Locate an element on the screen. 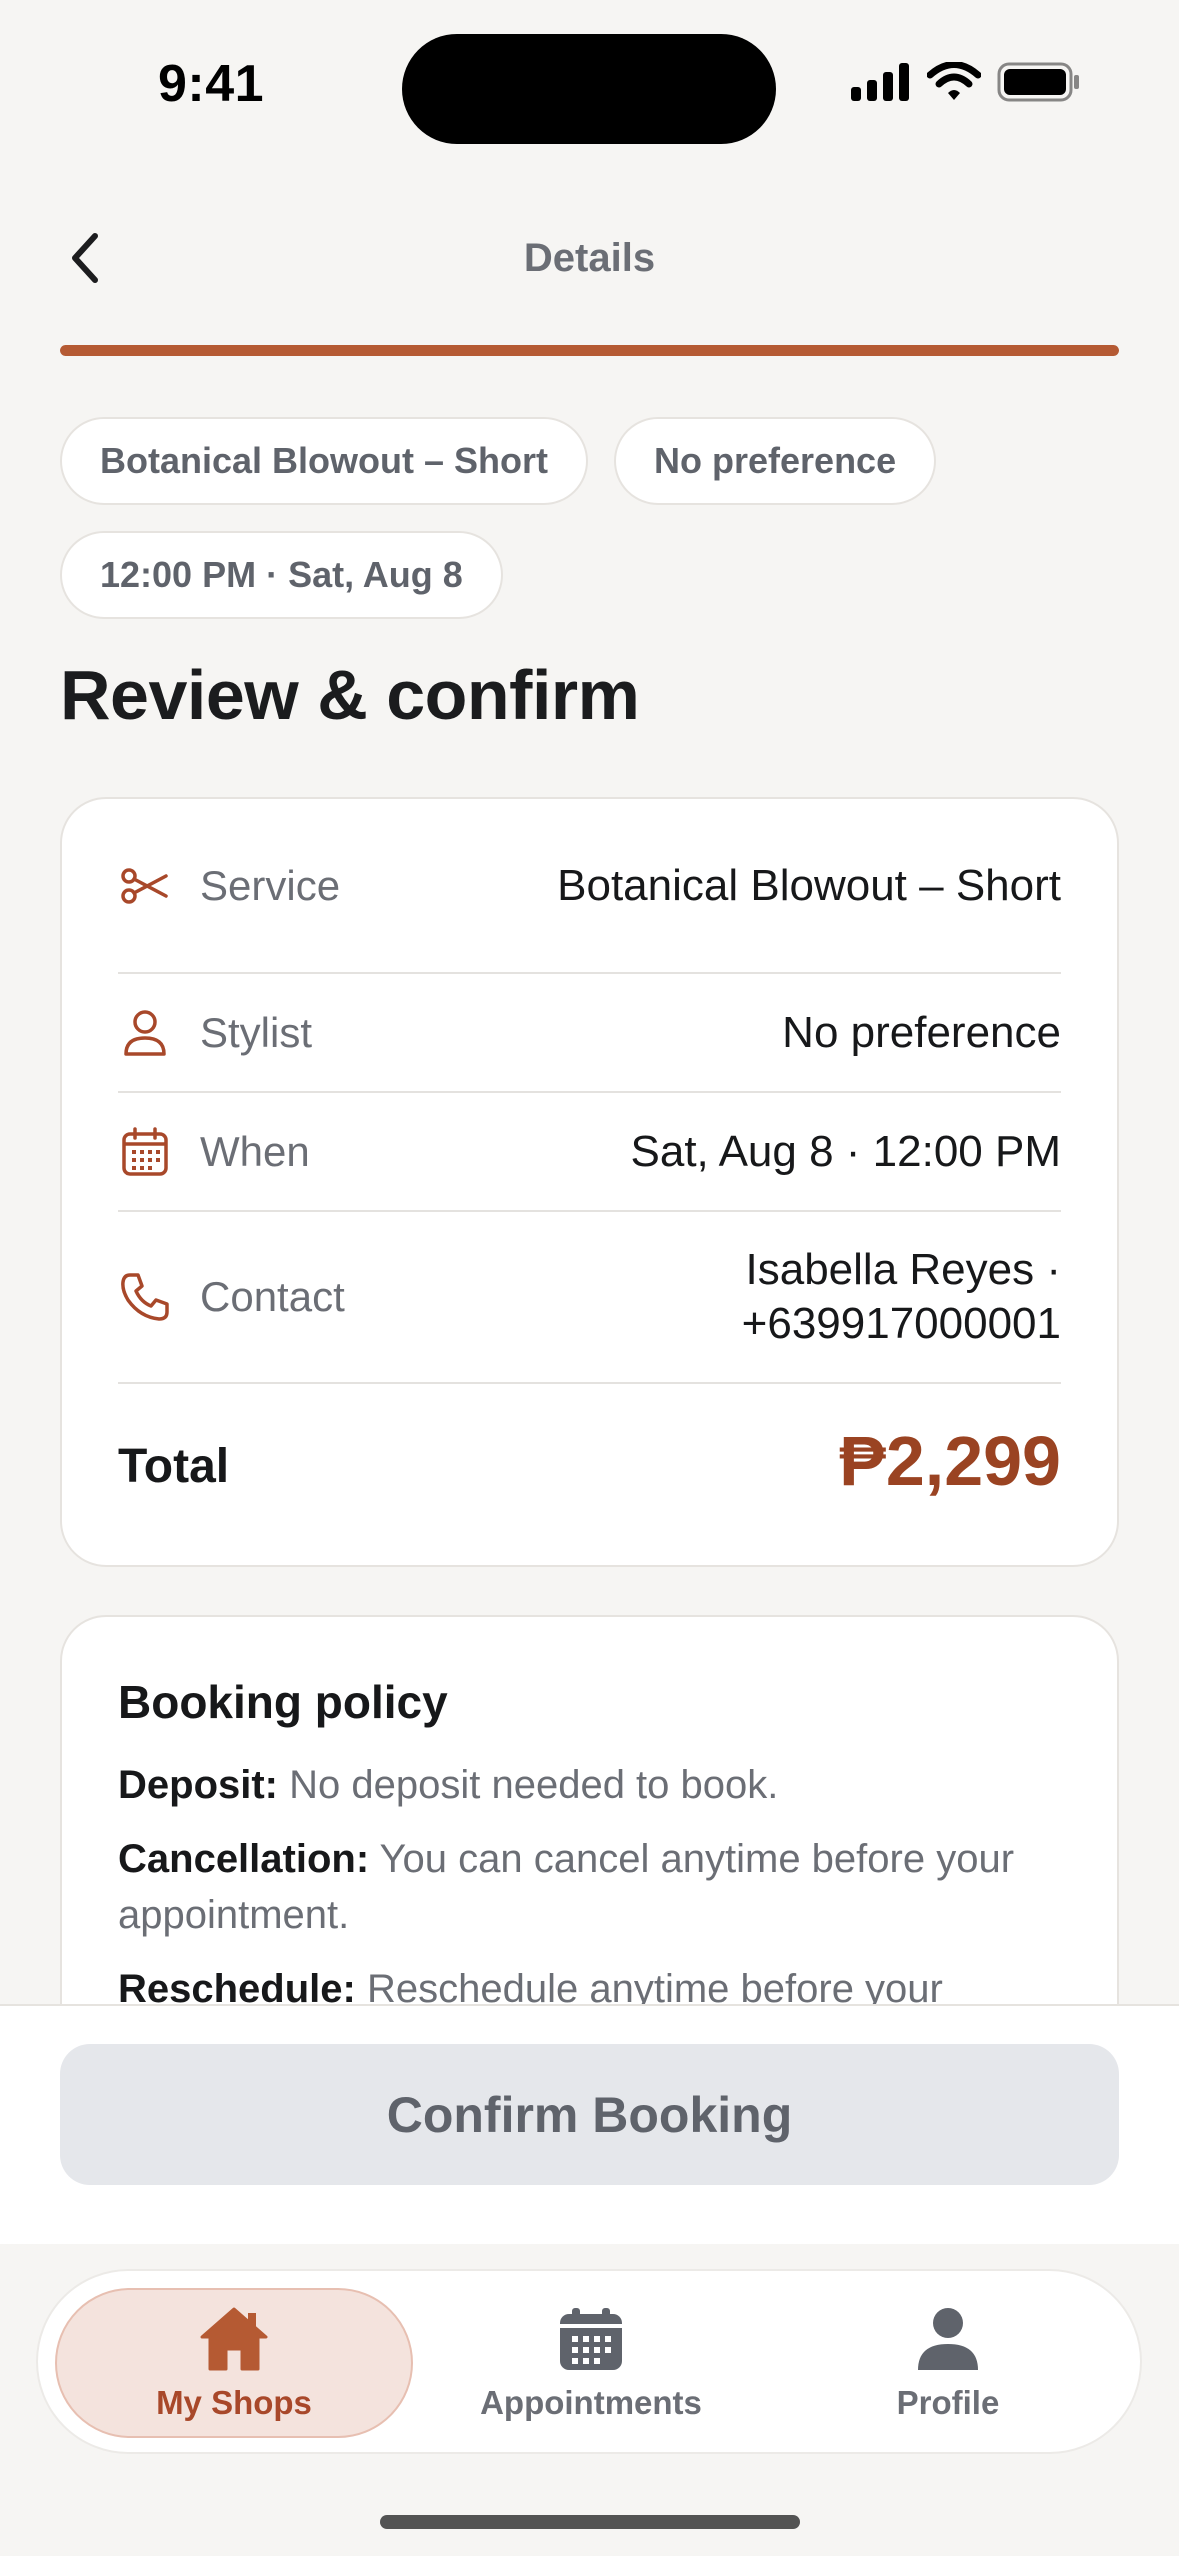 Image resolution: width=1179 pixels, height=2556 pixels. progress-fill is located at coordinates (589, 350).